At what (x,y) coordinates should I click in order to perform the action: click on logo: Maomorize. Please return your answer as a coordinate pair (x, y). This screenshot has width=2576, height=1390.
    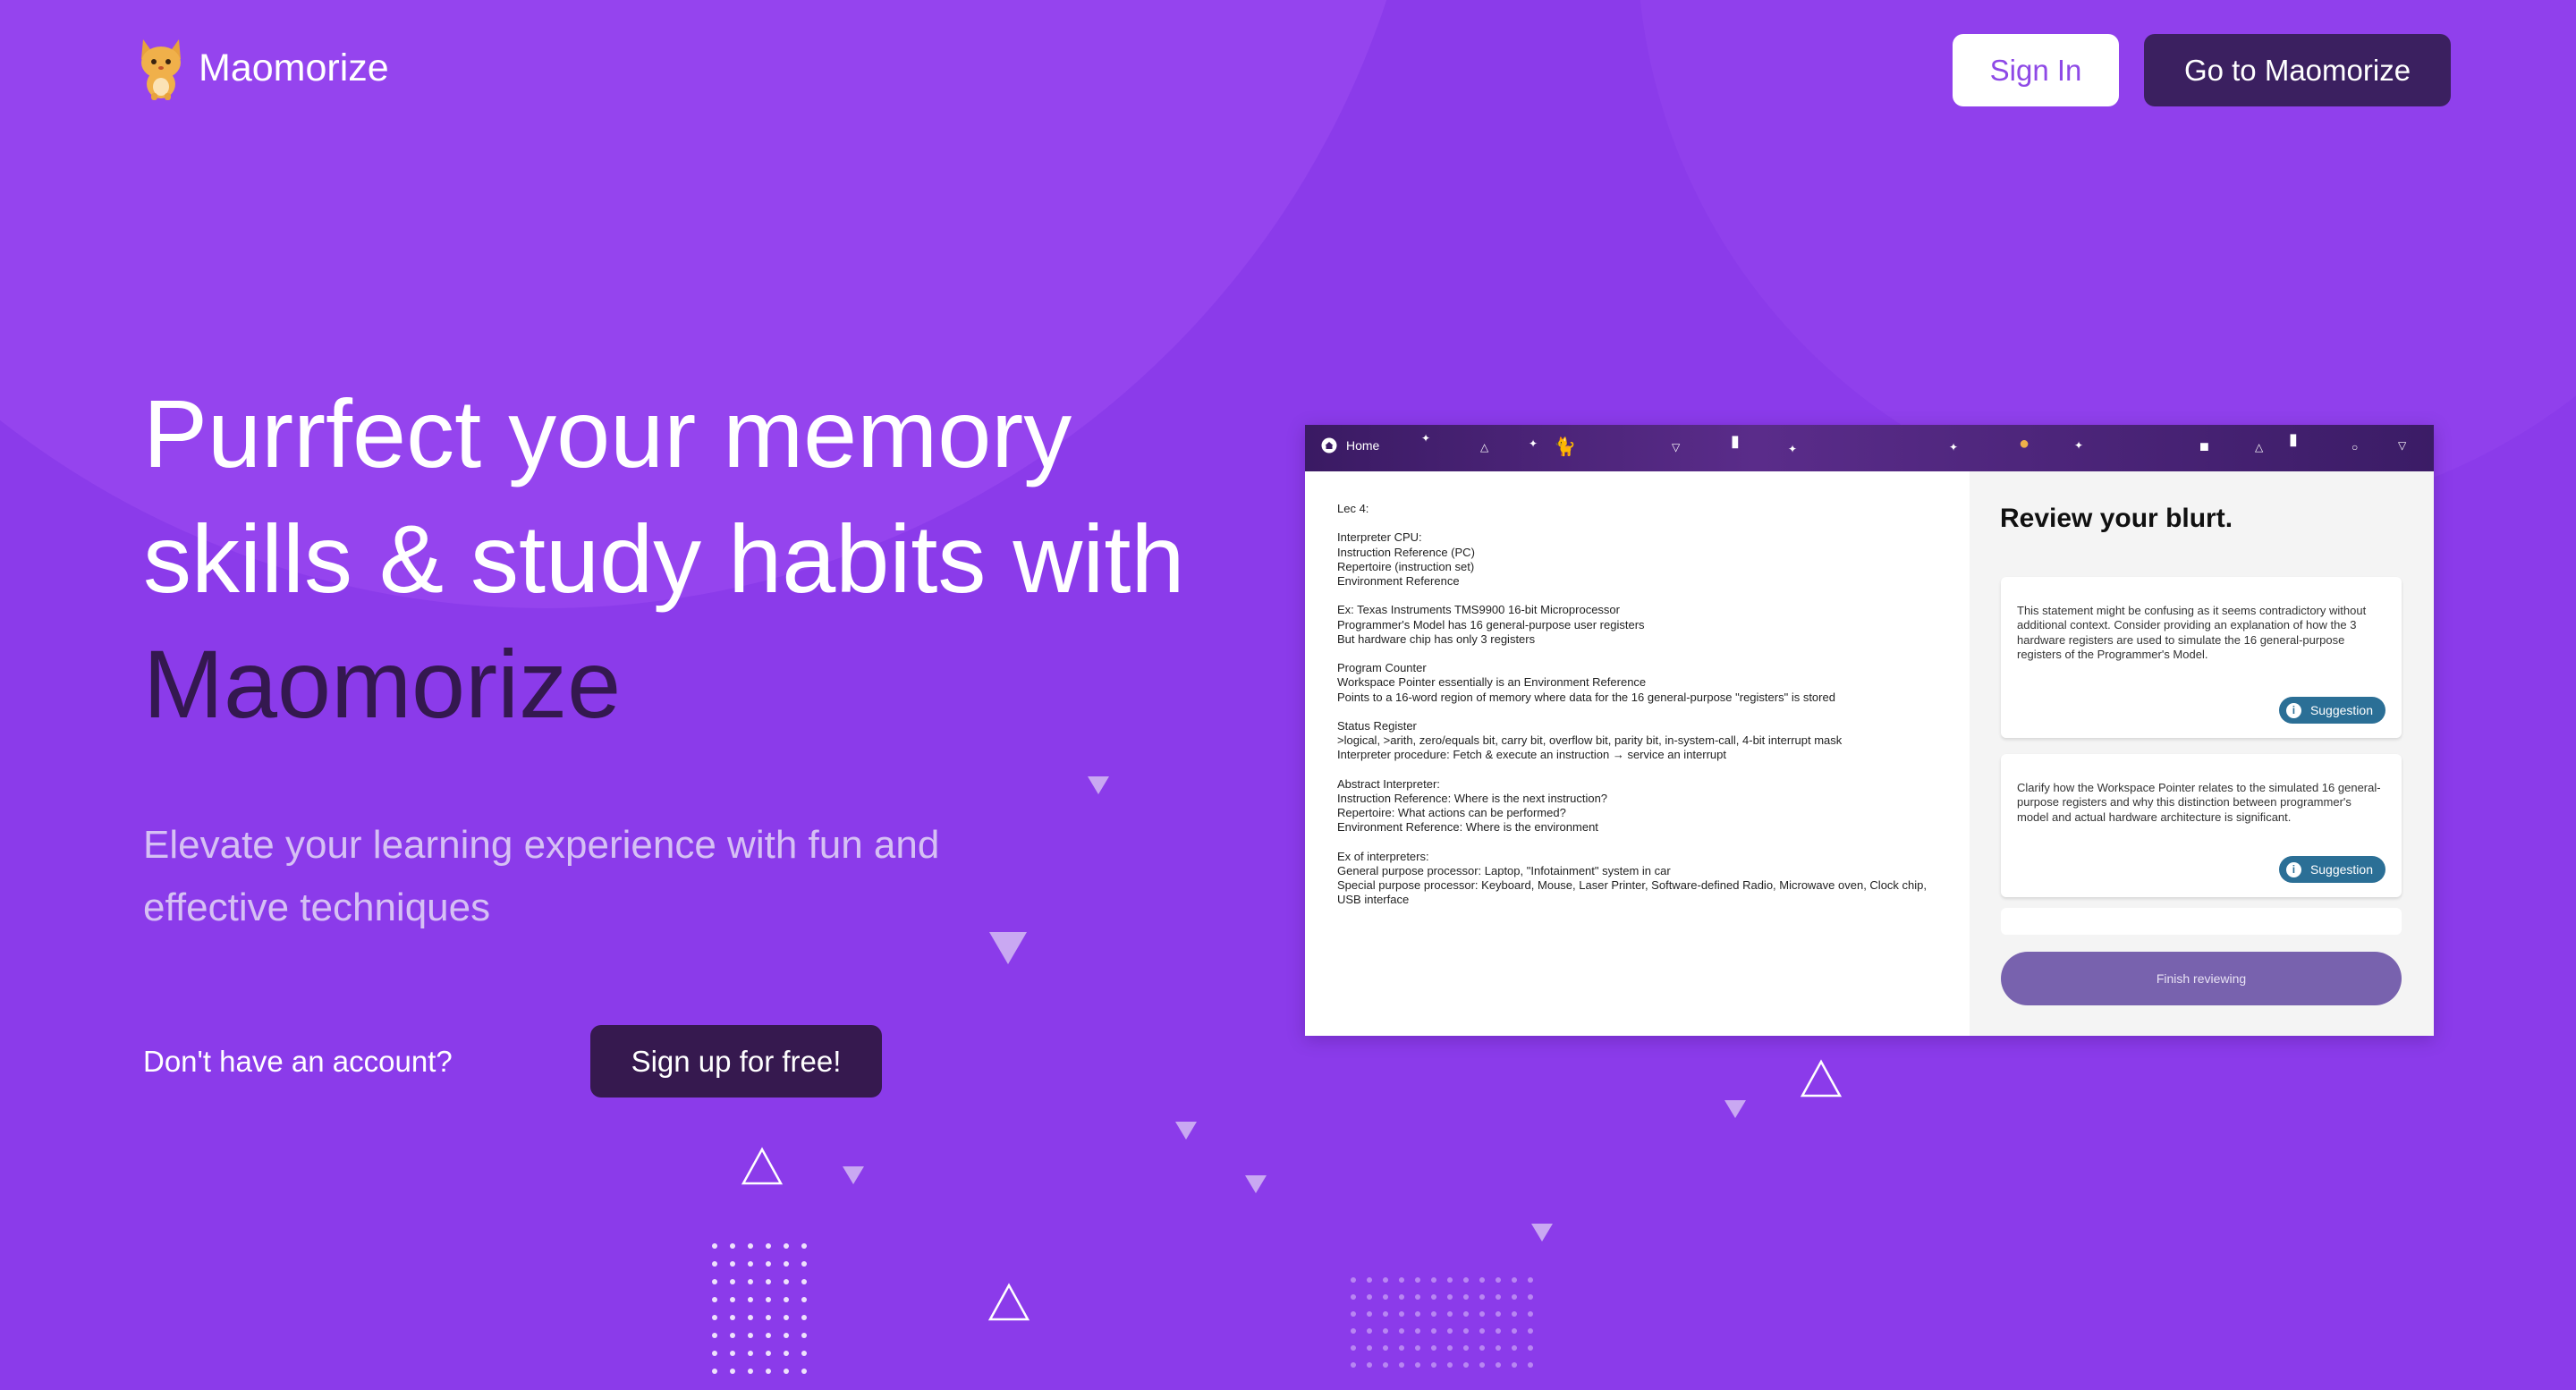
    Looking at the image, I should click on (262, 68).